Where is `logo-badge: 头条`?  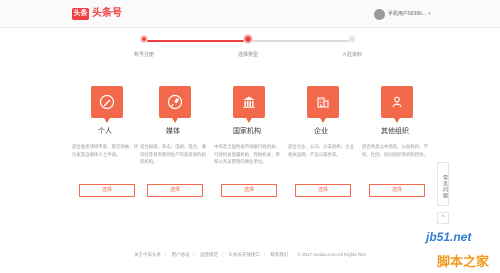
logo-badge: 头条 is located at coordinates (80, 14).